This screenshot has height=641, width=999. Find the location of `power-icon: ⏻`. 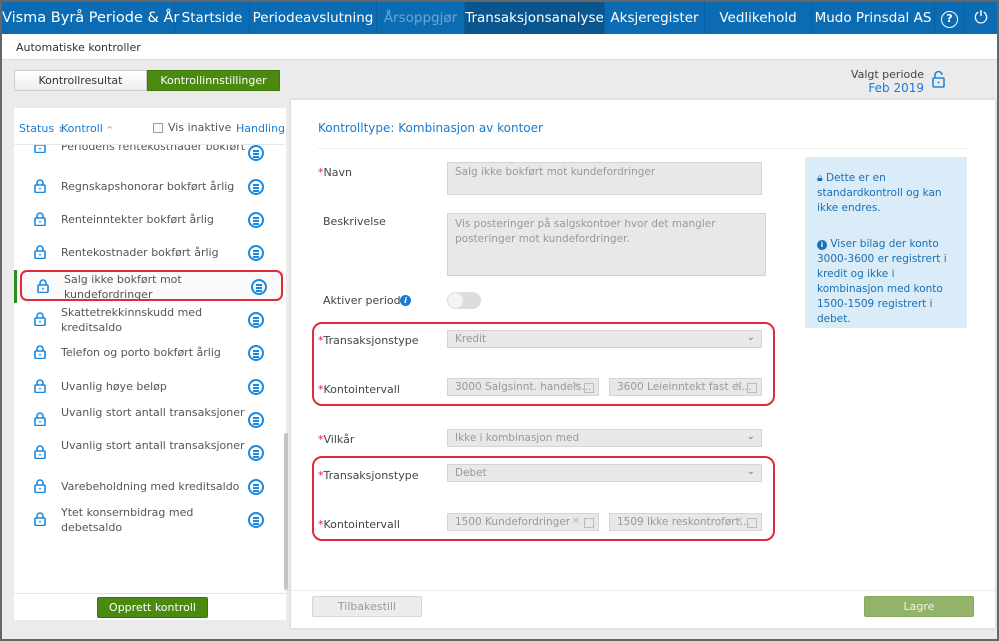

power-icon: ⏻ is located at coordinates (981, 18).